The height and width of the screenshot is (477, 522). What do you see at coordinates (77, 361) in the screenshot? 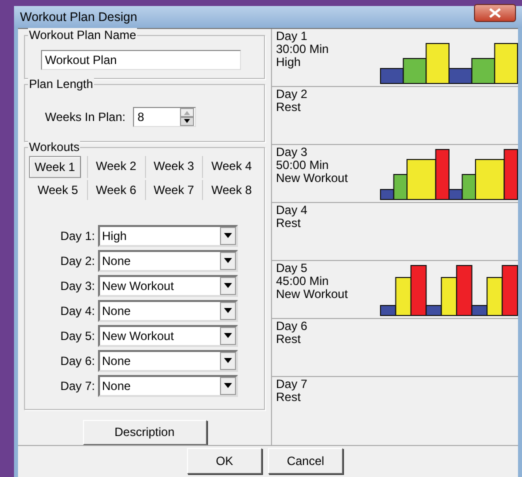
I see `day-label: Day 6:` at bounding box center [77, 361].